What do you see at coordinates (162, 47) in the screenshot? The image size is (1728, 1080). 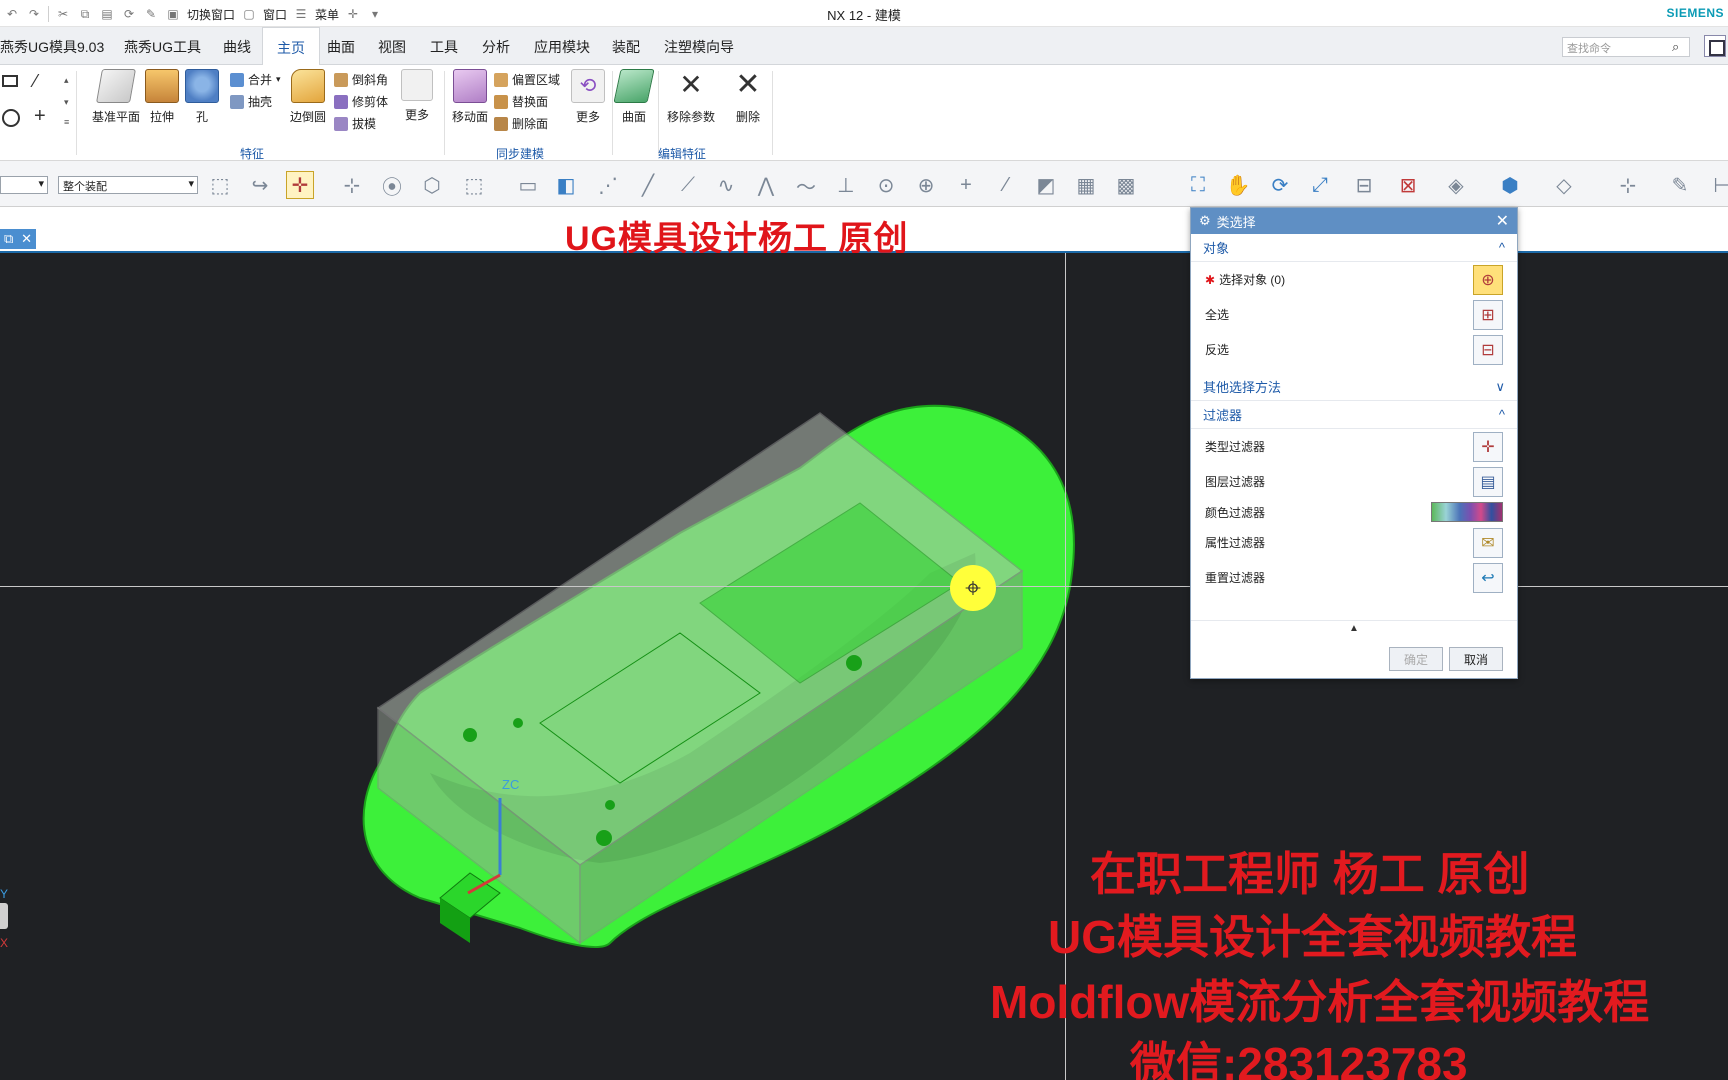 I see `tab-yanxiu-tools: 燕秀UG工具` at bounding box center [162, 47].